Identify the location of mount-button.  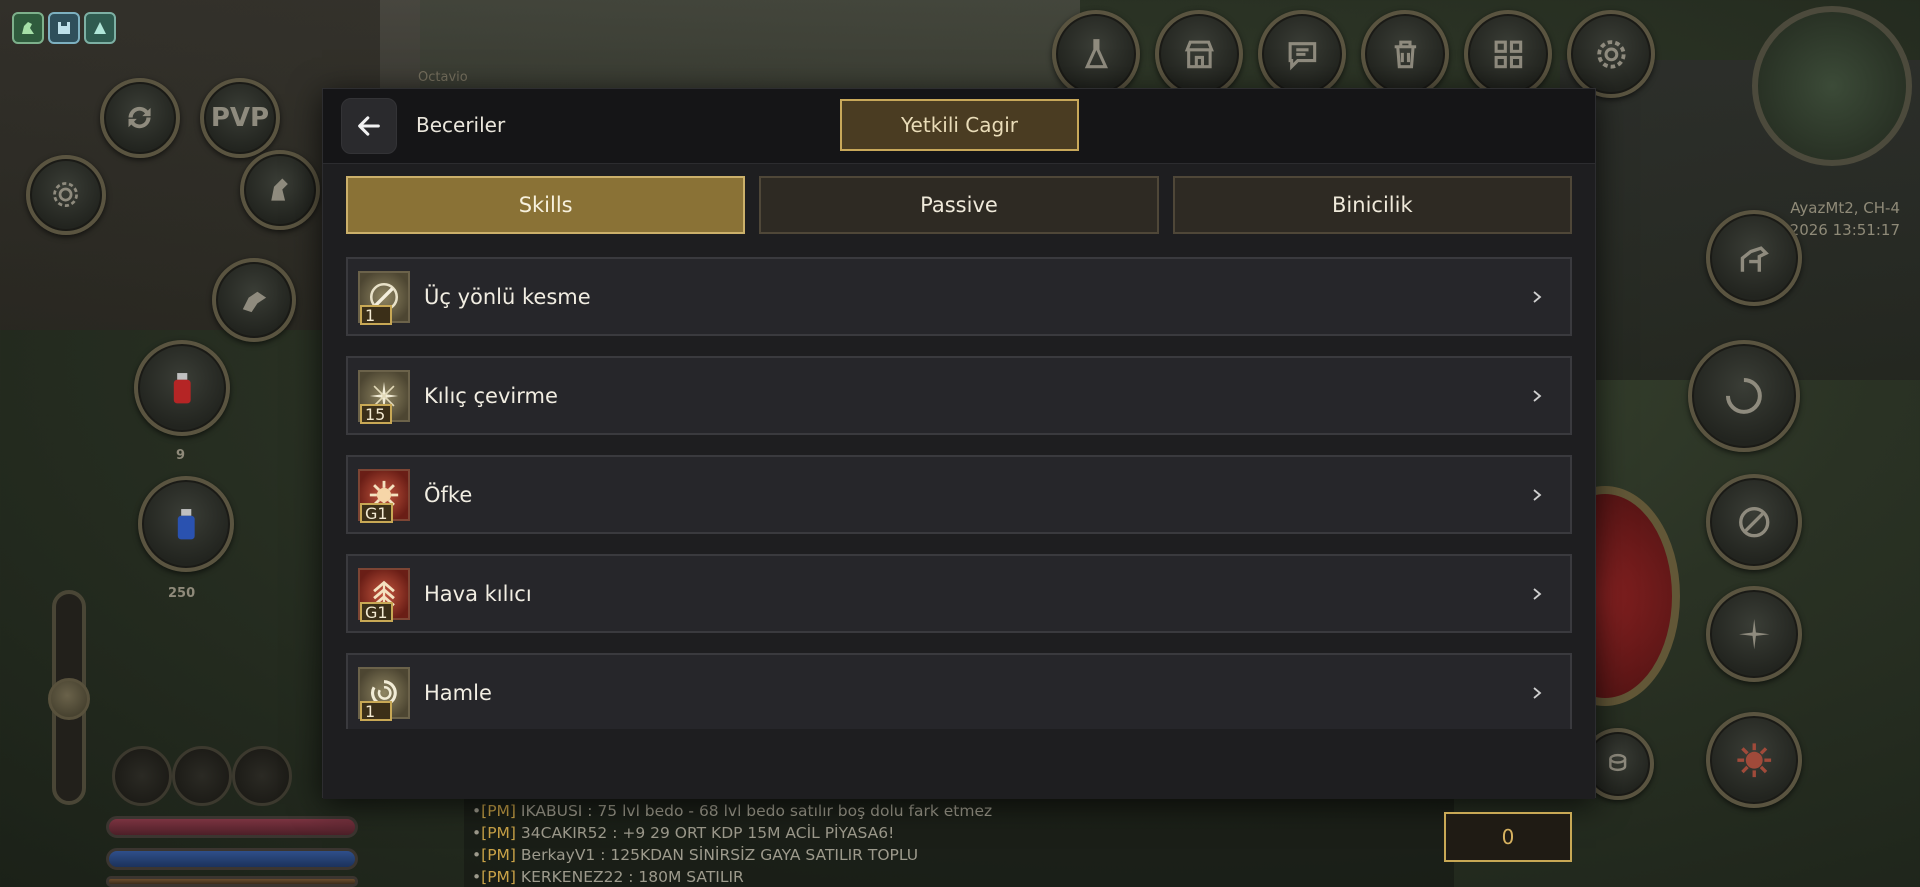
(280, 190).